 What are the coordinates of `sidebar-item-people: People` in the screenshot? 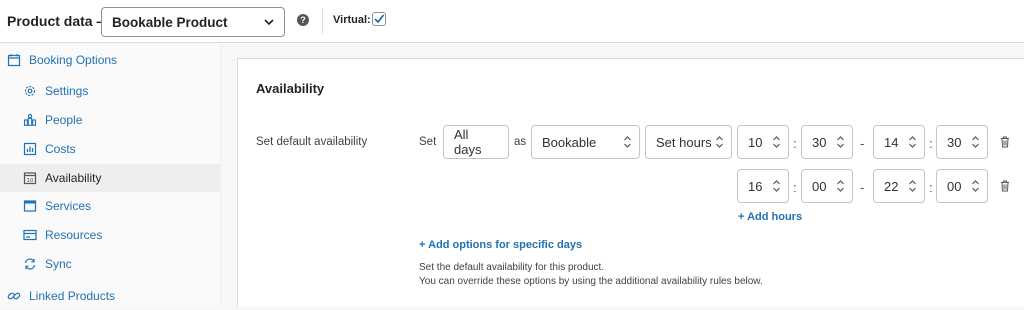 It's located at (110, 120).